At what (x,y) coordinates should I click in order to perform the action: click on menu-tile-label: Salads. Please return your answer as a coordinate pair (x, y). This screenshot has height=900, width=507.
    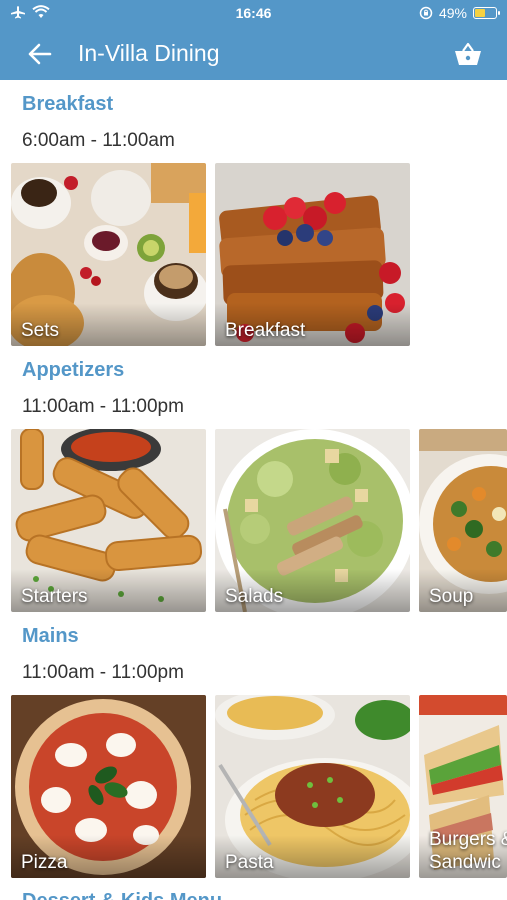
    Looking at the image, I should click on (254, 596).